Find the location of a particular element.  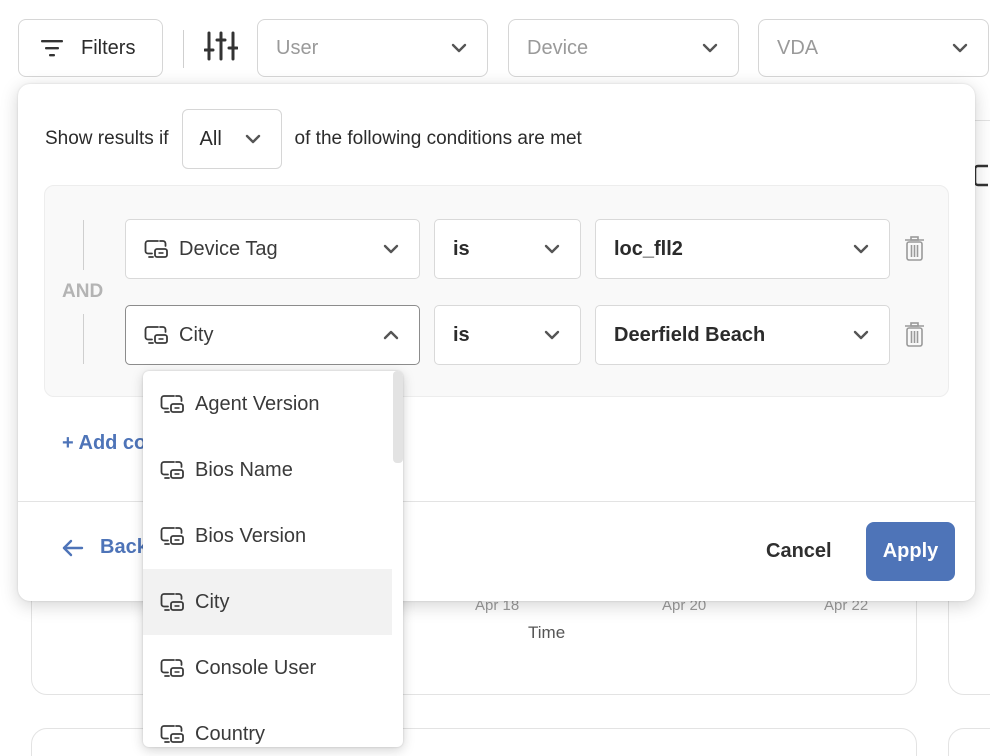

show-results-suffix: of the following conditions are met is located at coordinates (438, 138).